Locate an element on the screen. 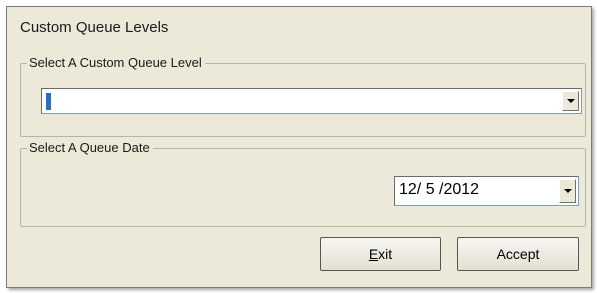 This screenshot has width=597, height=293. queue-date-value: 12/ 5 /2012 is located at coordinates (439, 189).